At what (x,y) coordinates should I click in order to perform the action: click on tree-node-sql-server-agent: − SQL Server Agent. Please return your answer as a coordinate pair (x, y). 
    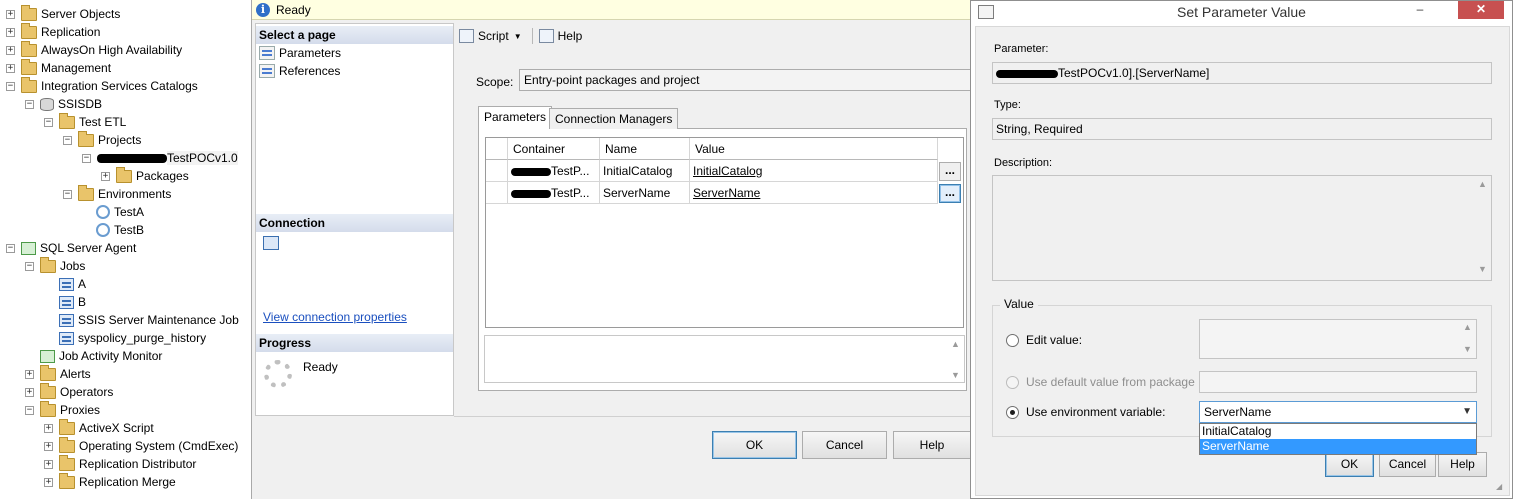
    Looking at the image, I should click on (71, 248).